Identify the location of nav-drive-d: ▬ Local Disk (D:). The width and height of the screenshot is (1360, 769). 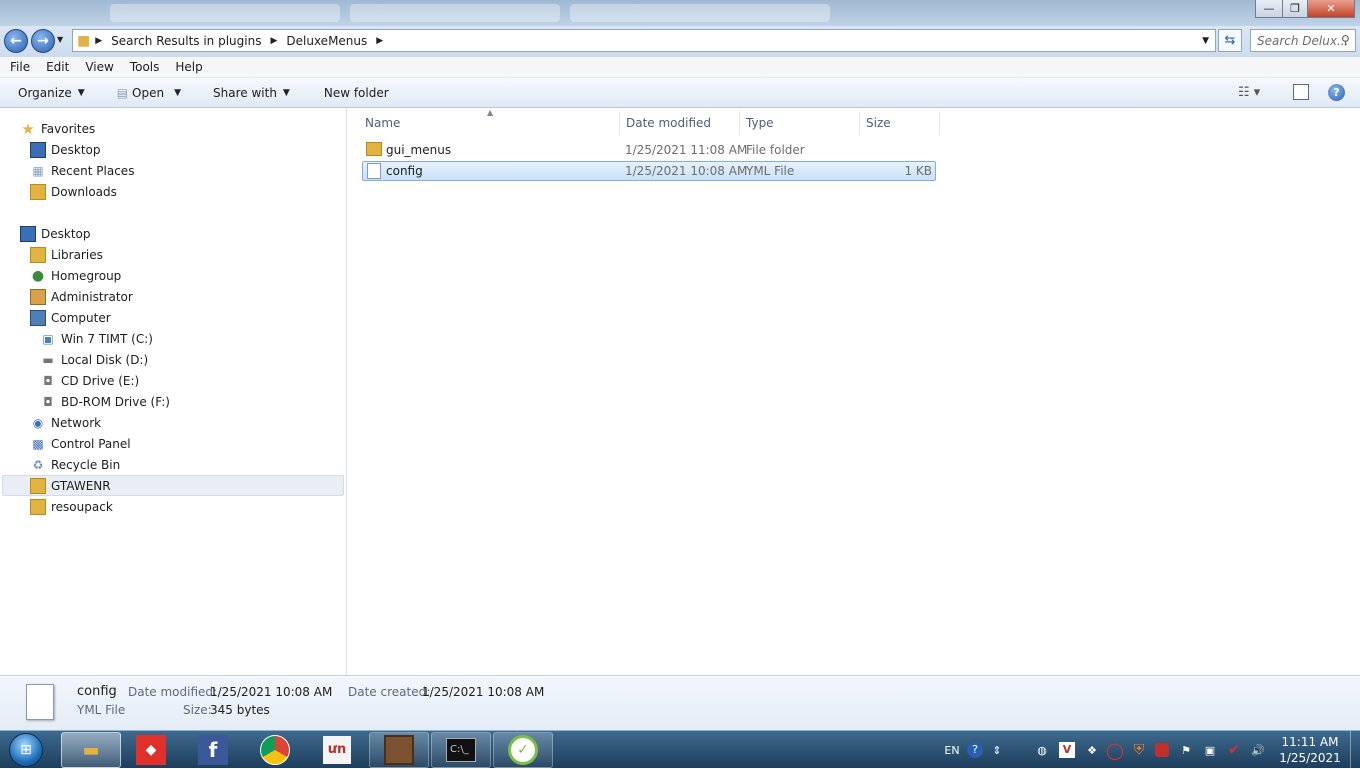
(94, 359).